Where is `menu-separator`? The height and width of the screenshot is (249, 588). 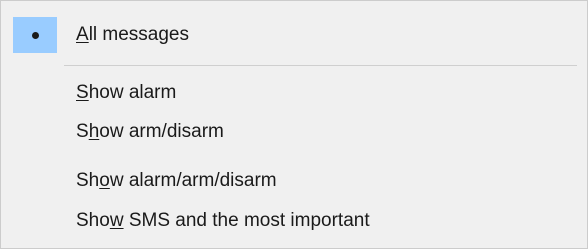
menu-separator is located at coordinates (320, 65).